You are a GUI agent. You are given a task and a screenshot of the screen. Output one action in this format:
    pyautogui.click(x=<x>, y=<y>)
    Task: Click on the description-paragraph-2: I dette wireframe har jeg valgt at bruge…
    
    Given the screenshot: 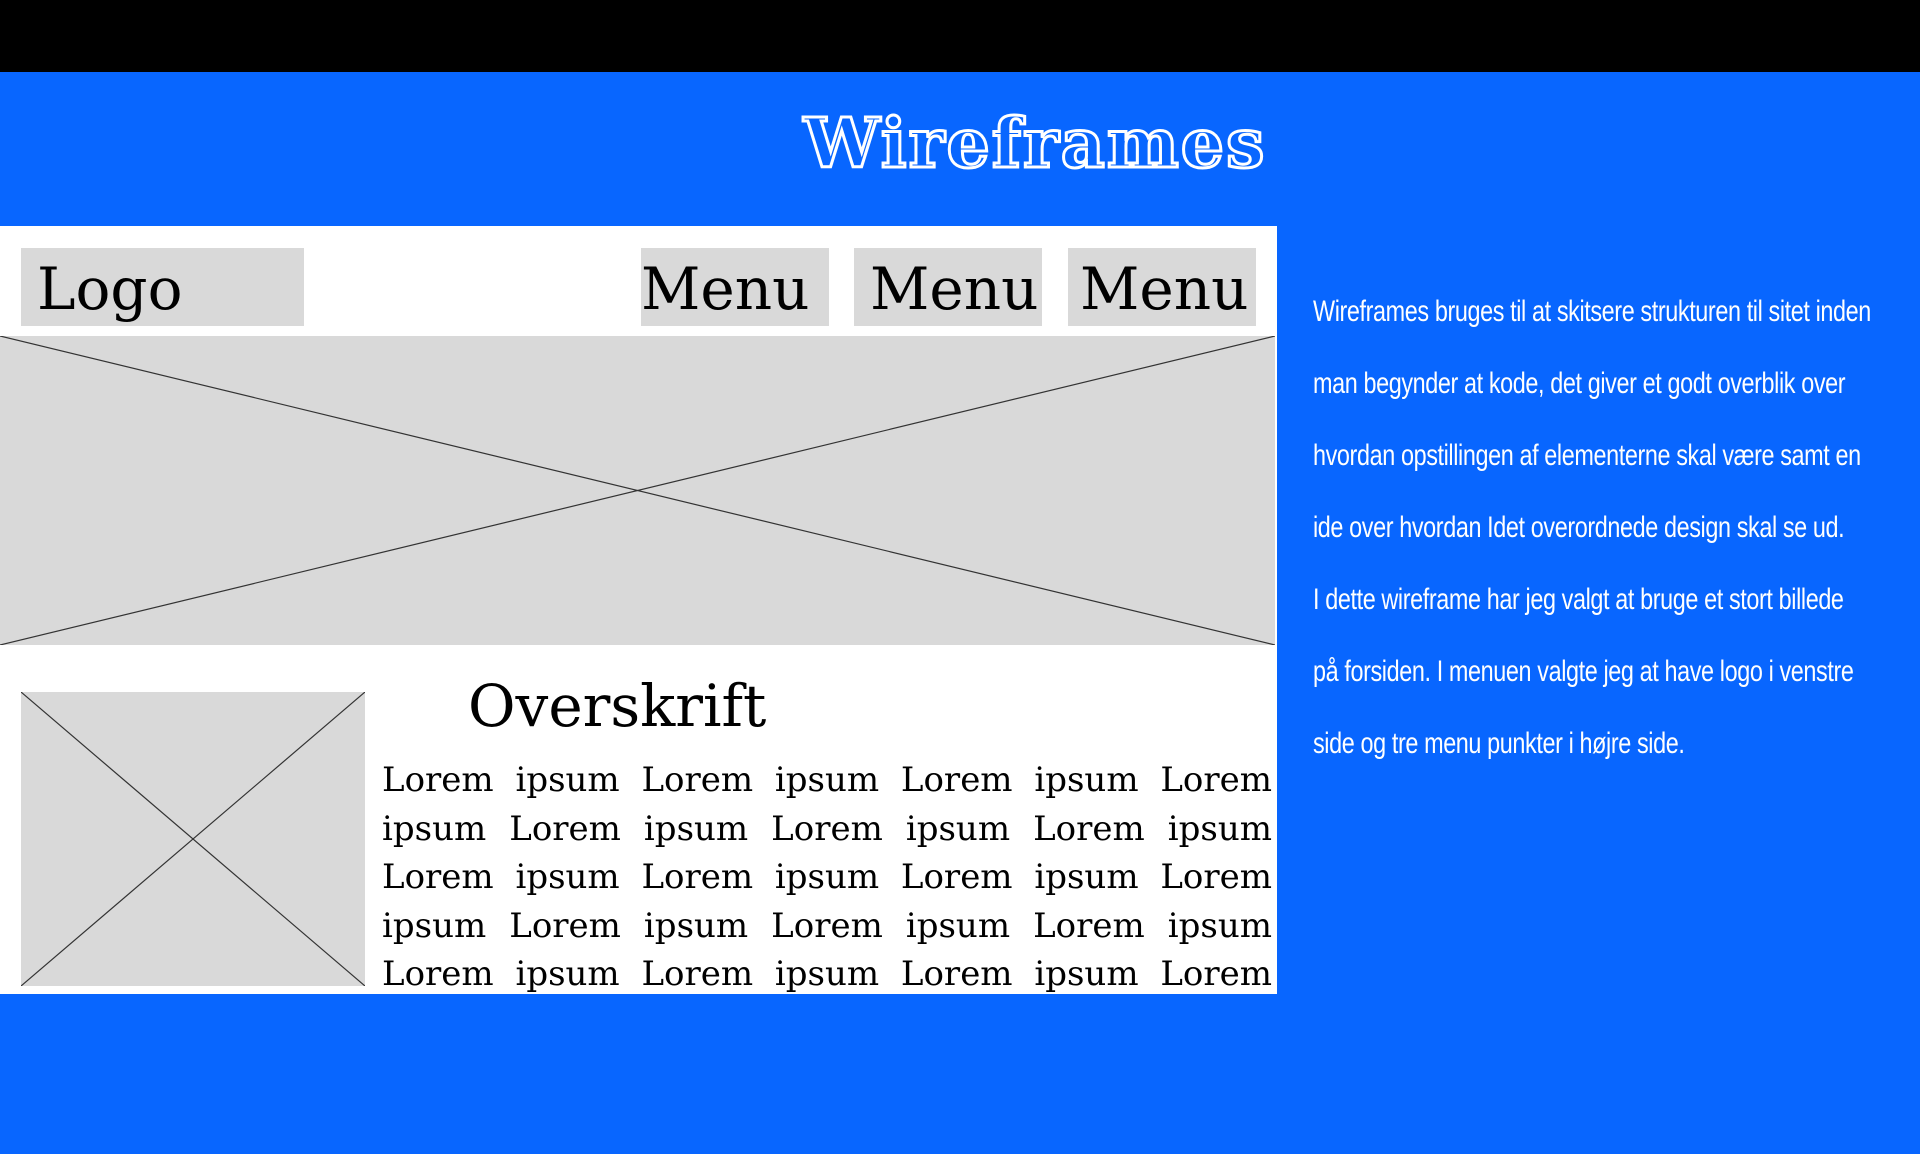 What is the action you would take?
    pyautogui.click(x=1583, y=671)
    